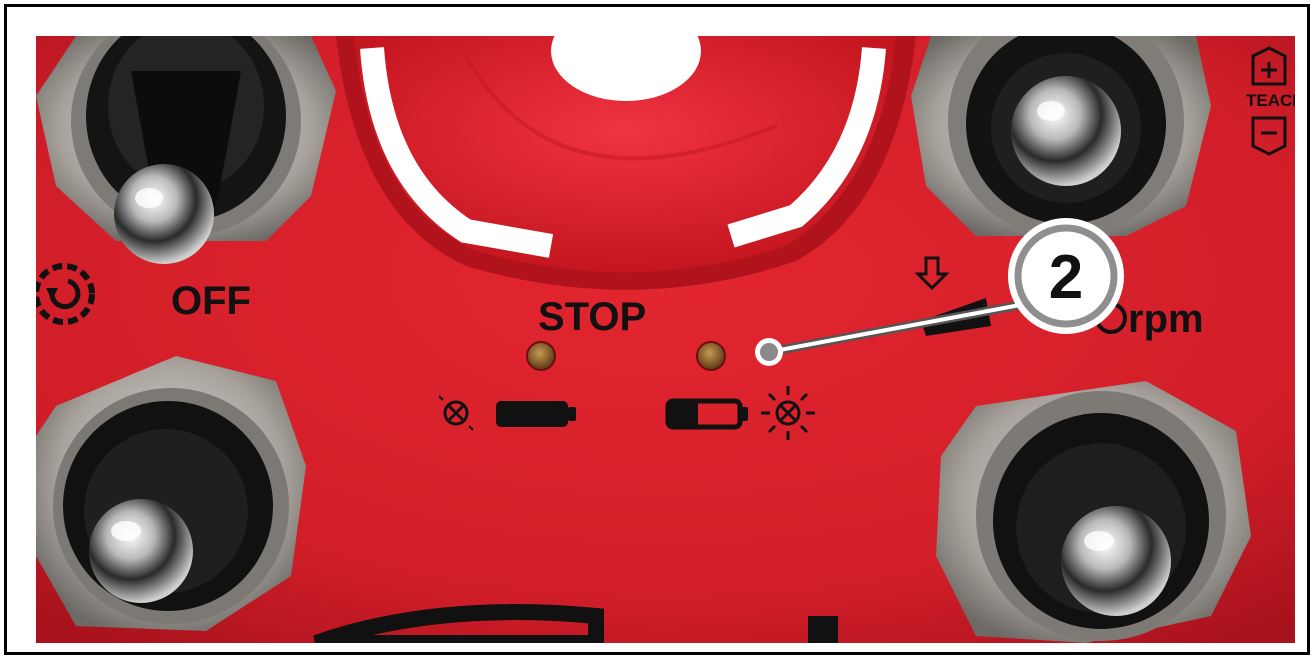 The width and height of the screenshot is (1316, 659). I want to click on bottom-bar-symbol, so click(823, 629).